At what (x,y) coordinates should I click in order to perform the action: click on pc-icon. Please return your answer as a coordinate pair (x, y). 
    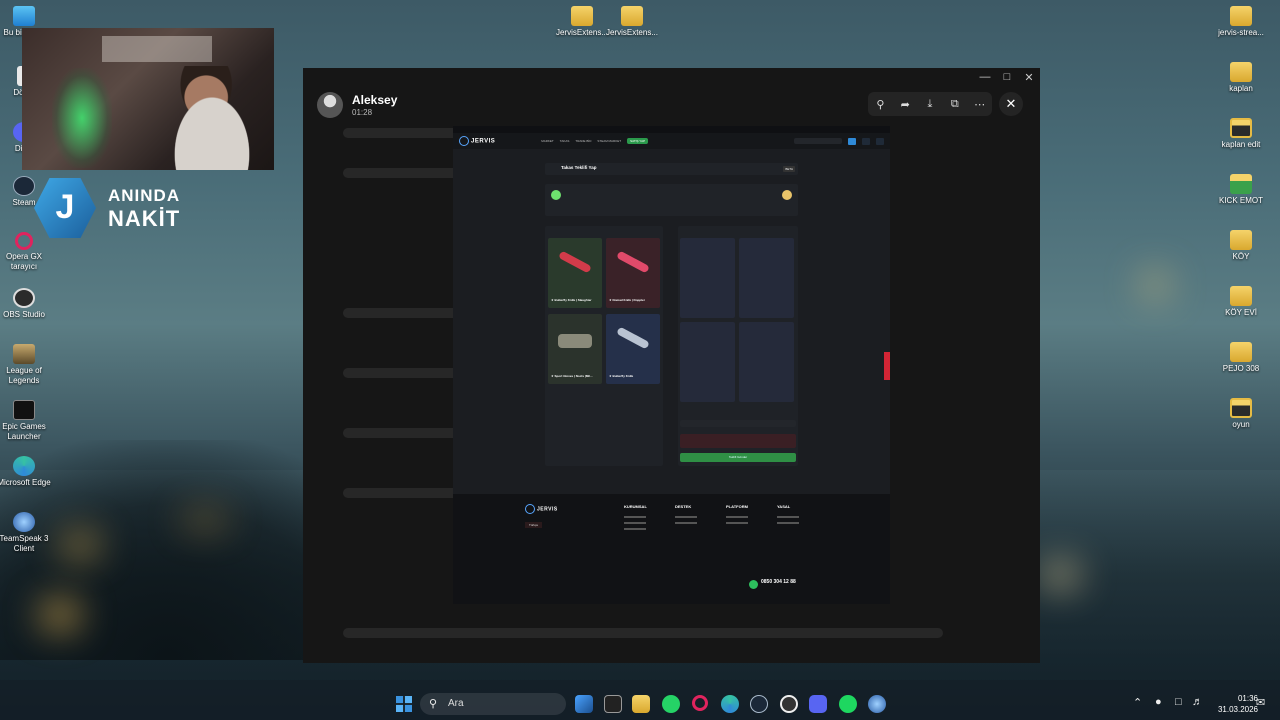
    Looking at the image, I should click on (24, 16).